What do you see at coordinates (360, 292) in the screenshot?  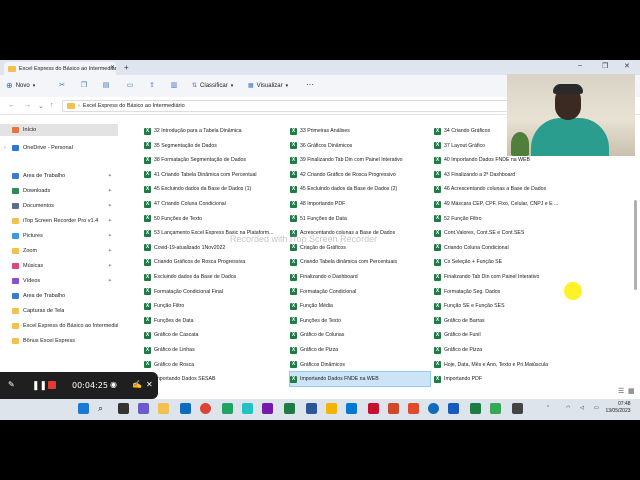 I see `file-item: XFormatação Condicional` at bounding box center [360, 292].